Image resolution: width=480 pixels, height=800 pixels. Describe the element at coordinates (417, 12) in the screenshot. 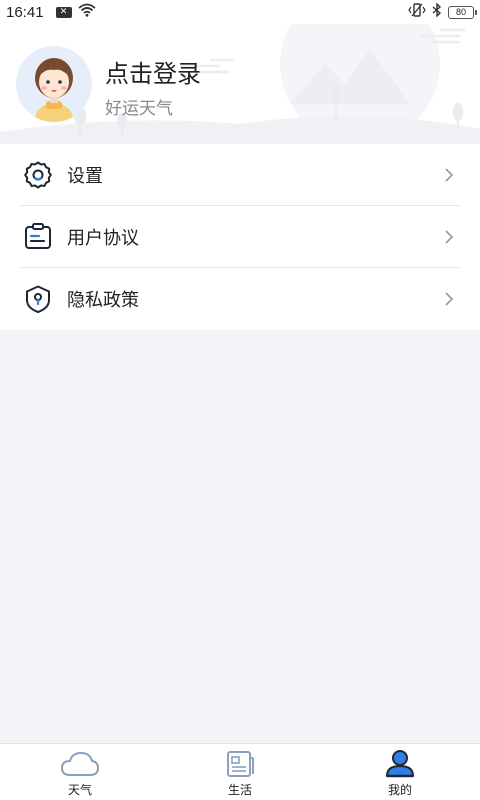

I see `vibrate-icon` at that location.